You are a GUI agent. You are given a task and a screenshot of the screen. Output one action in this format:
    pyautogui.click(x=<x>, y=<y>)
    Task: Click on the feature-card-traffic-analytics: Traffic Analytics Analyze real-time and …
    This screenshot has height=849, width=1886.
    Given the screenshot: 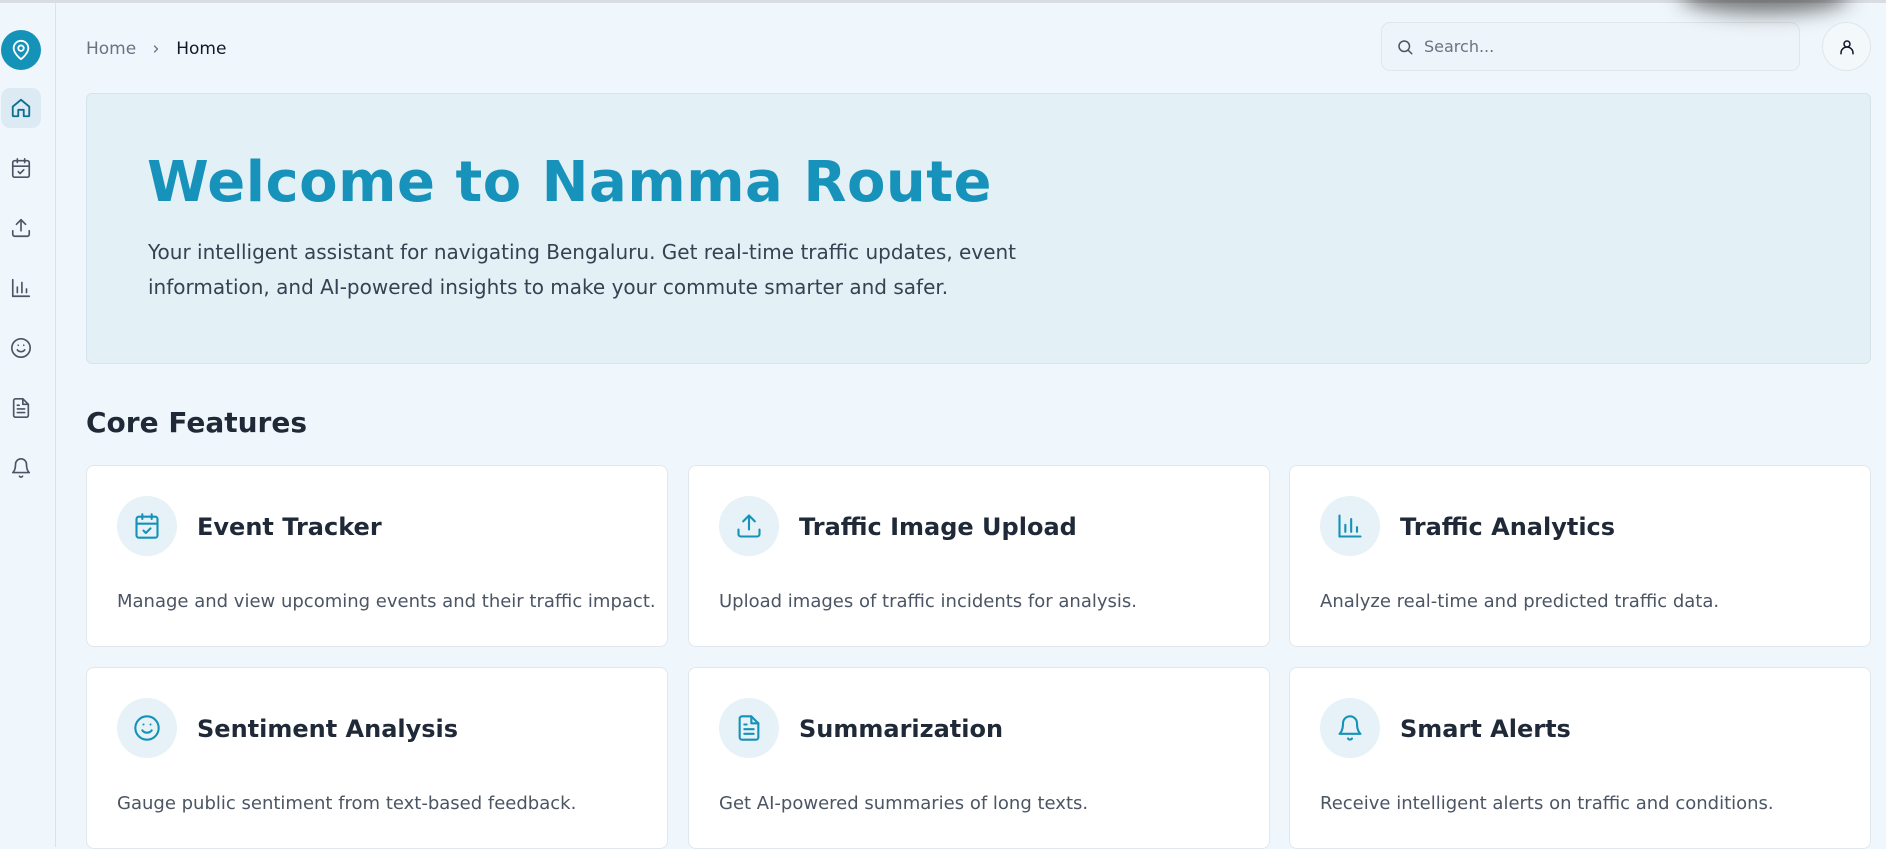 What is the action you would take?
    pyautogui.click(x=1580, y=556)
    